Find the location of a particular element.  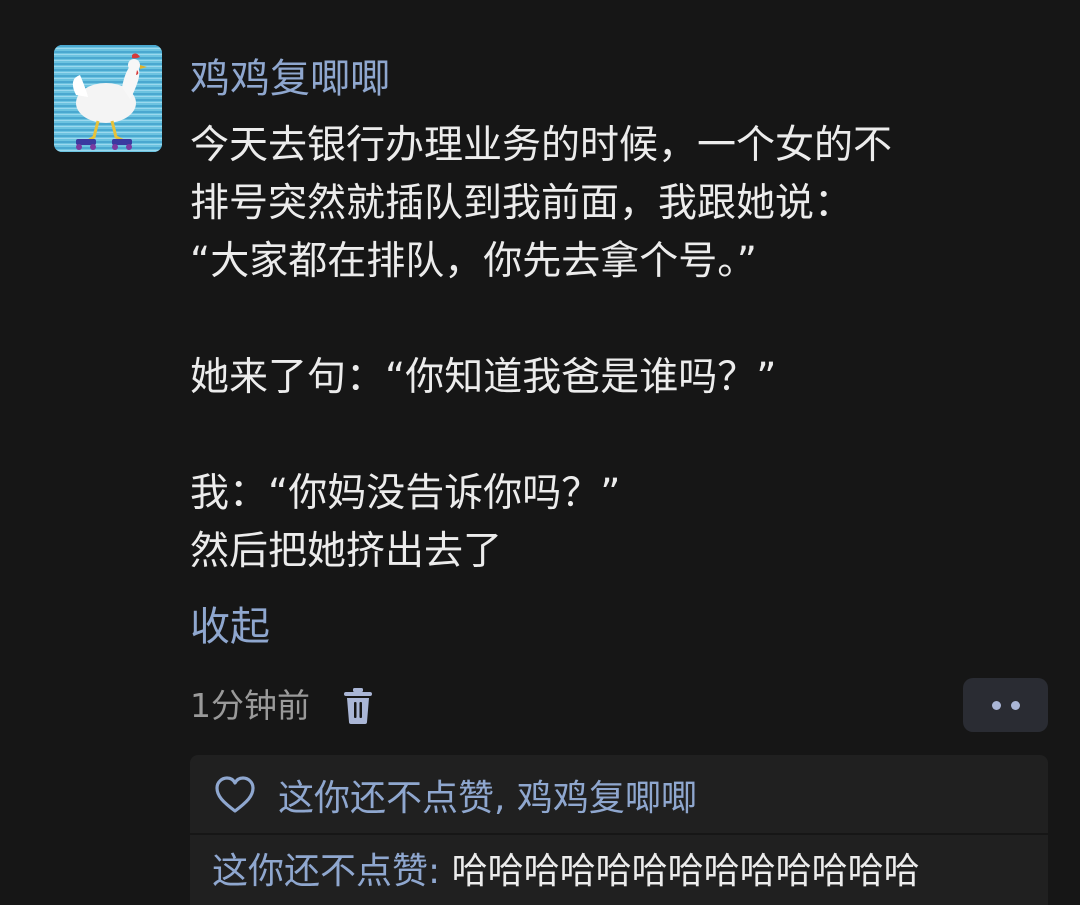

post-line: “大家都在排队，你先去拿个号。” is located at coordinates (473, 261).